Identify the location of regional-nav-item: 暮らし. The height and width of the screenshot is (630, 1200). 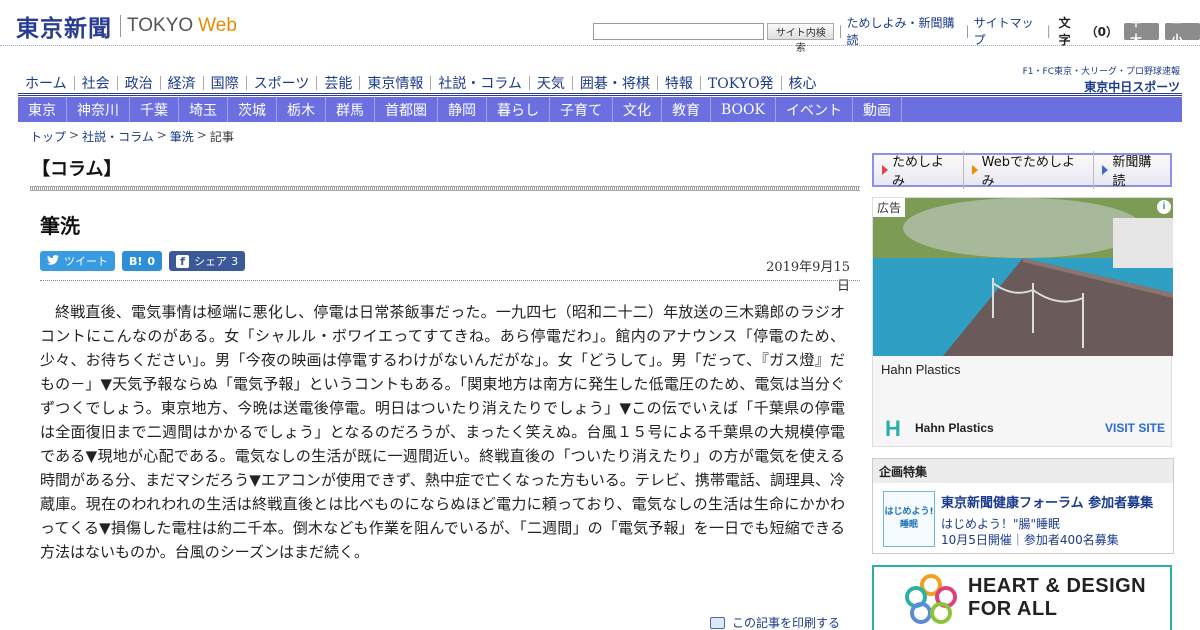
(518, 109).